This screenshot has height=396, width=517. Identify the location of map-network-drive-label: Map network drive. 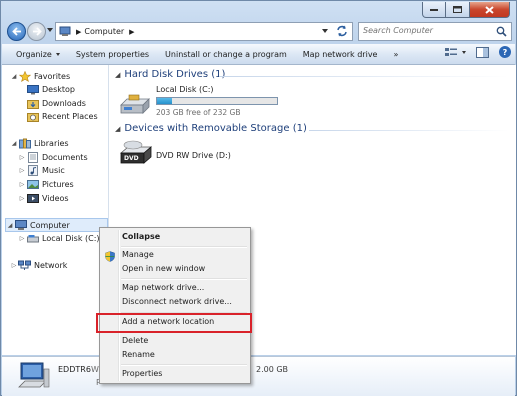
(340, 54).